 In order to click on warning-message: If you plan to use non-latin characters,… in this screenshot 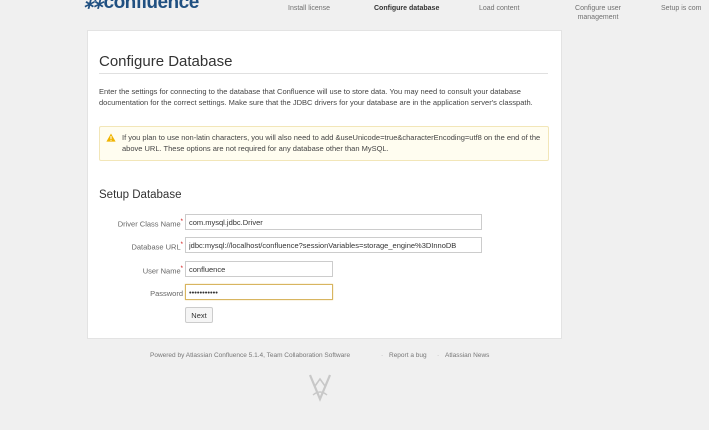, I will do `click(324, 143)`.